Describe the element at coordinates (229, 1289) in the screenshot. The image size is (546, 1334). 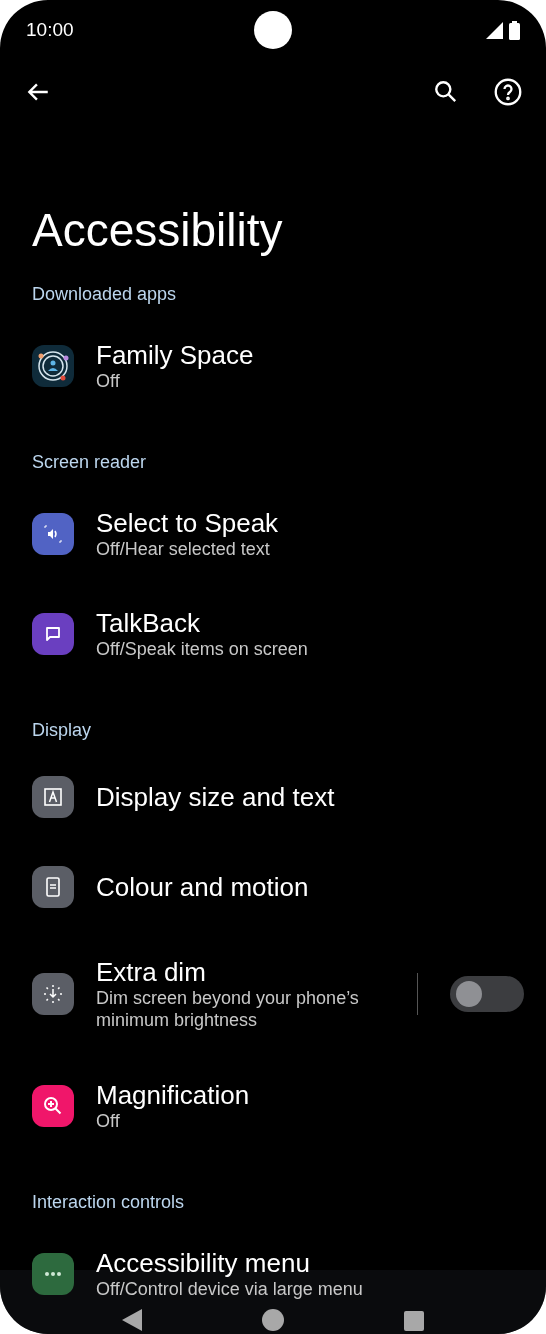
I see `setting-summary: Off/Control device via large menu` at that location.